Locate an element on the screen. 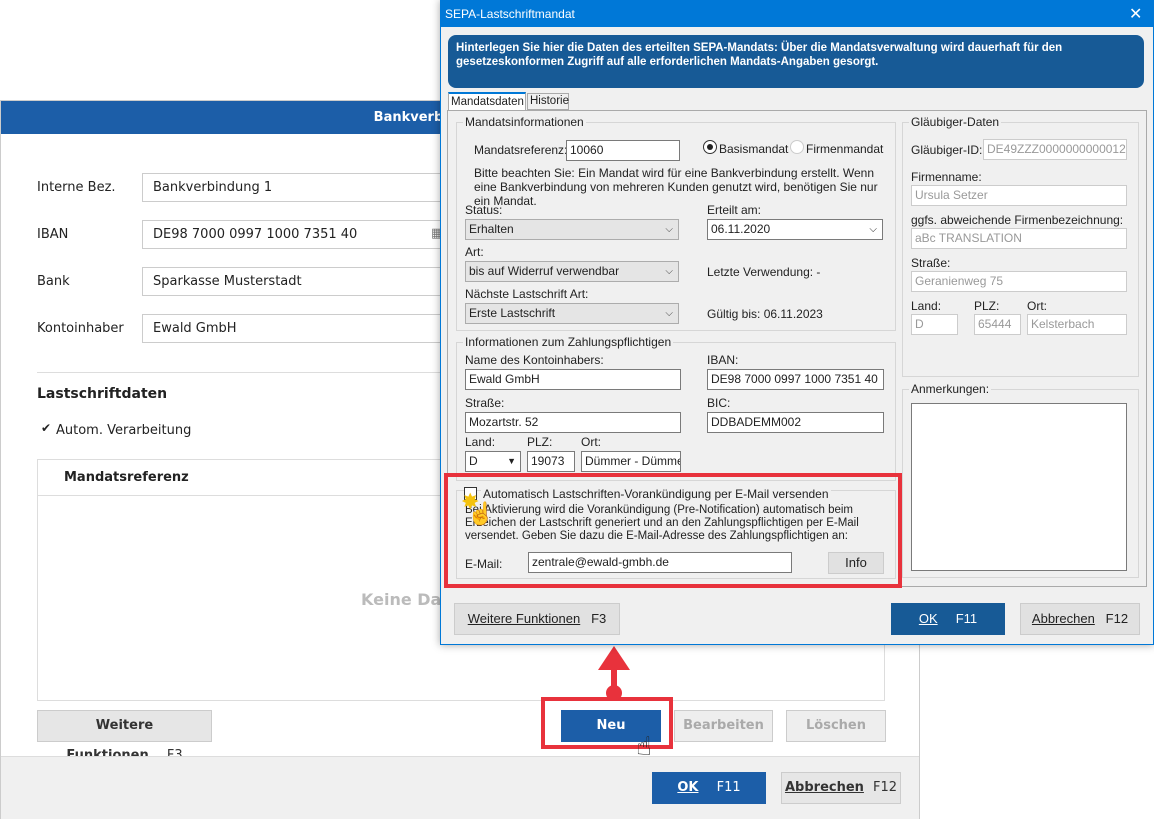 The height and width of the screenshot is (819, 1154). creditor-plz-input: 65444 is located at coordinates (997, 324).